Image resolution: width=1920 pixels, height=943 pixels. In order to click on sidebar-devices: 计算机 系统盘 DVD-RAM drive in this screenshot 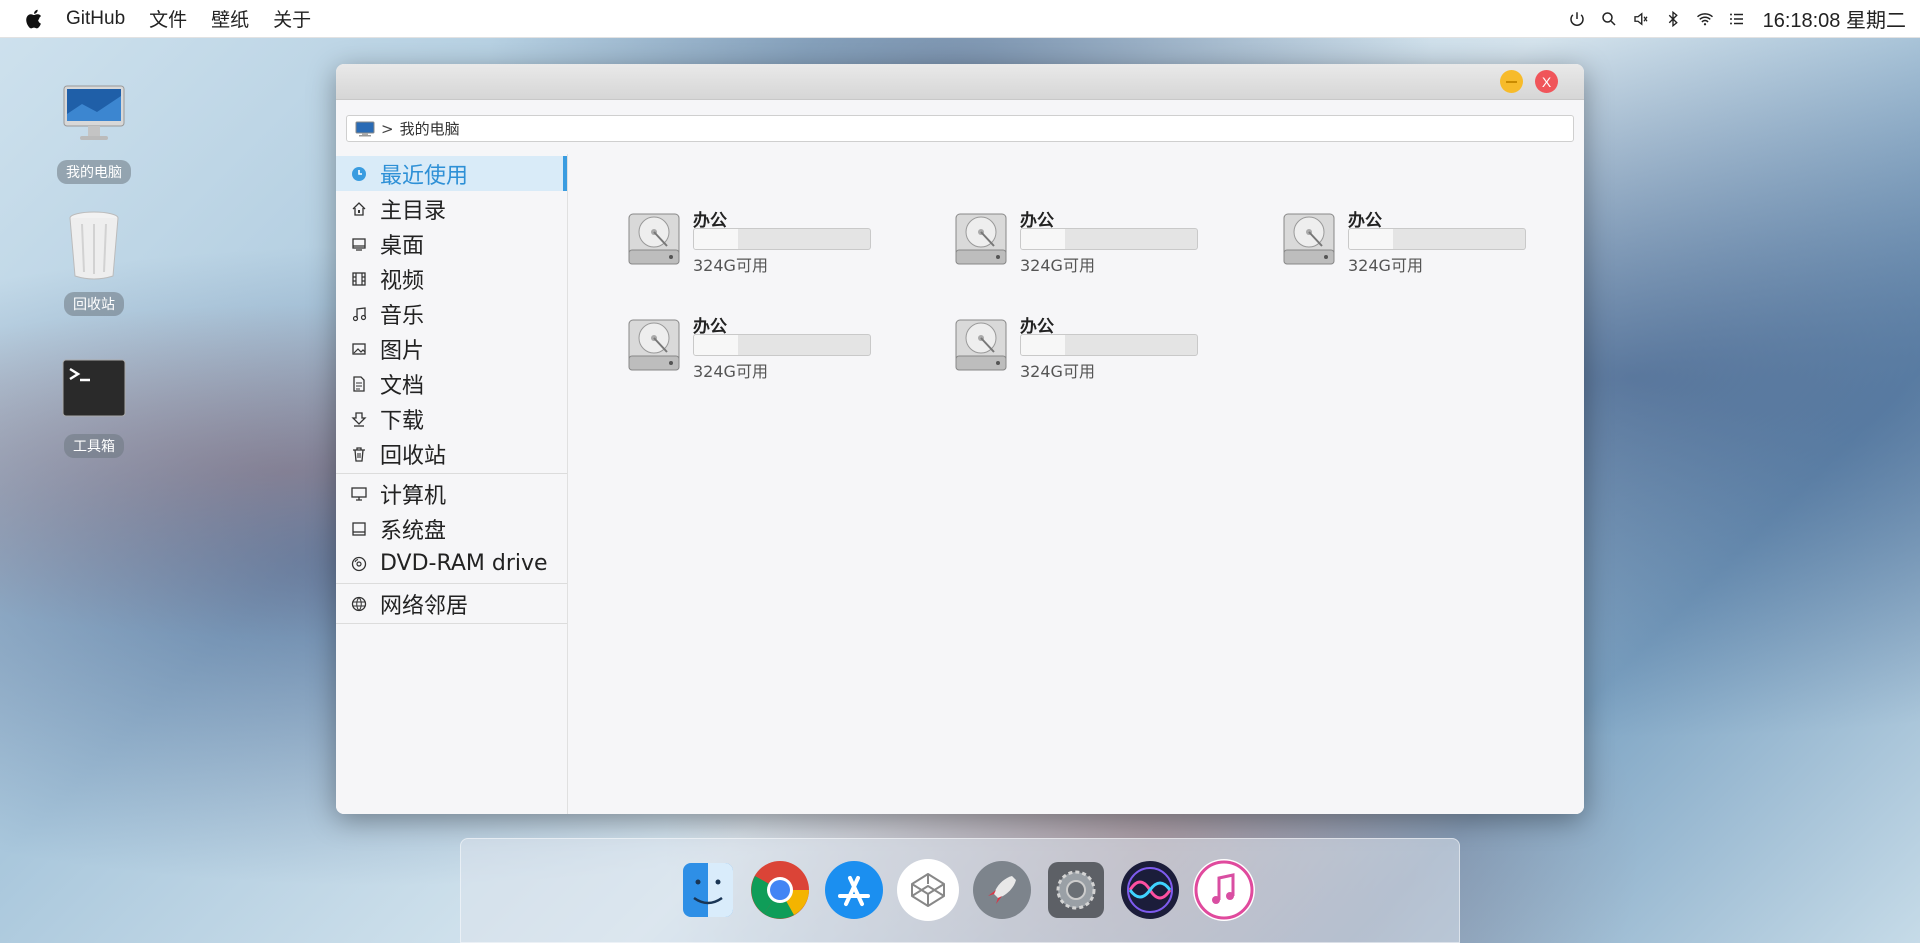, I will do `click(451, 529)`.